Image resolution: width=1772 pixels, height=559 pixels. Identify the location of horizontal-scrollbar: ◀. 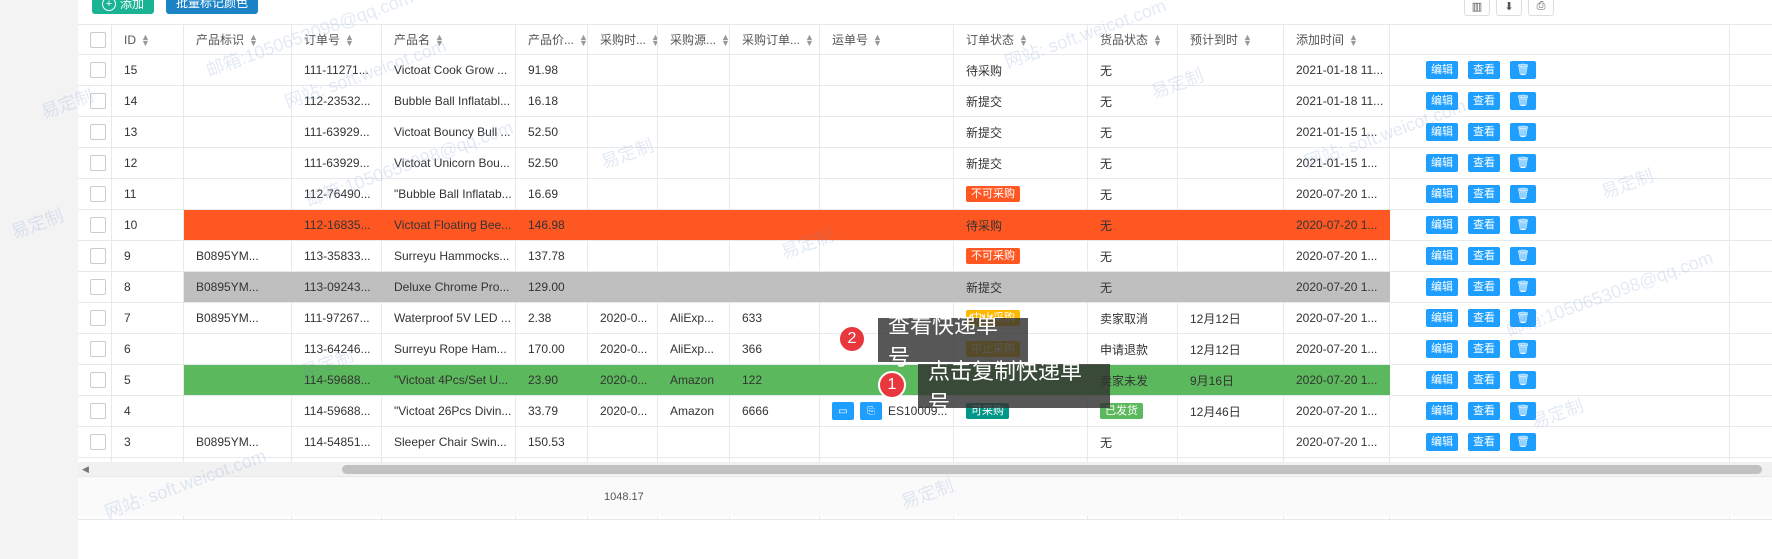
(925, 469).